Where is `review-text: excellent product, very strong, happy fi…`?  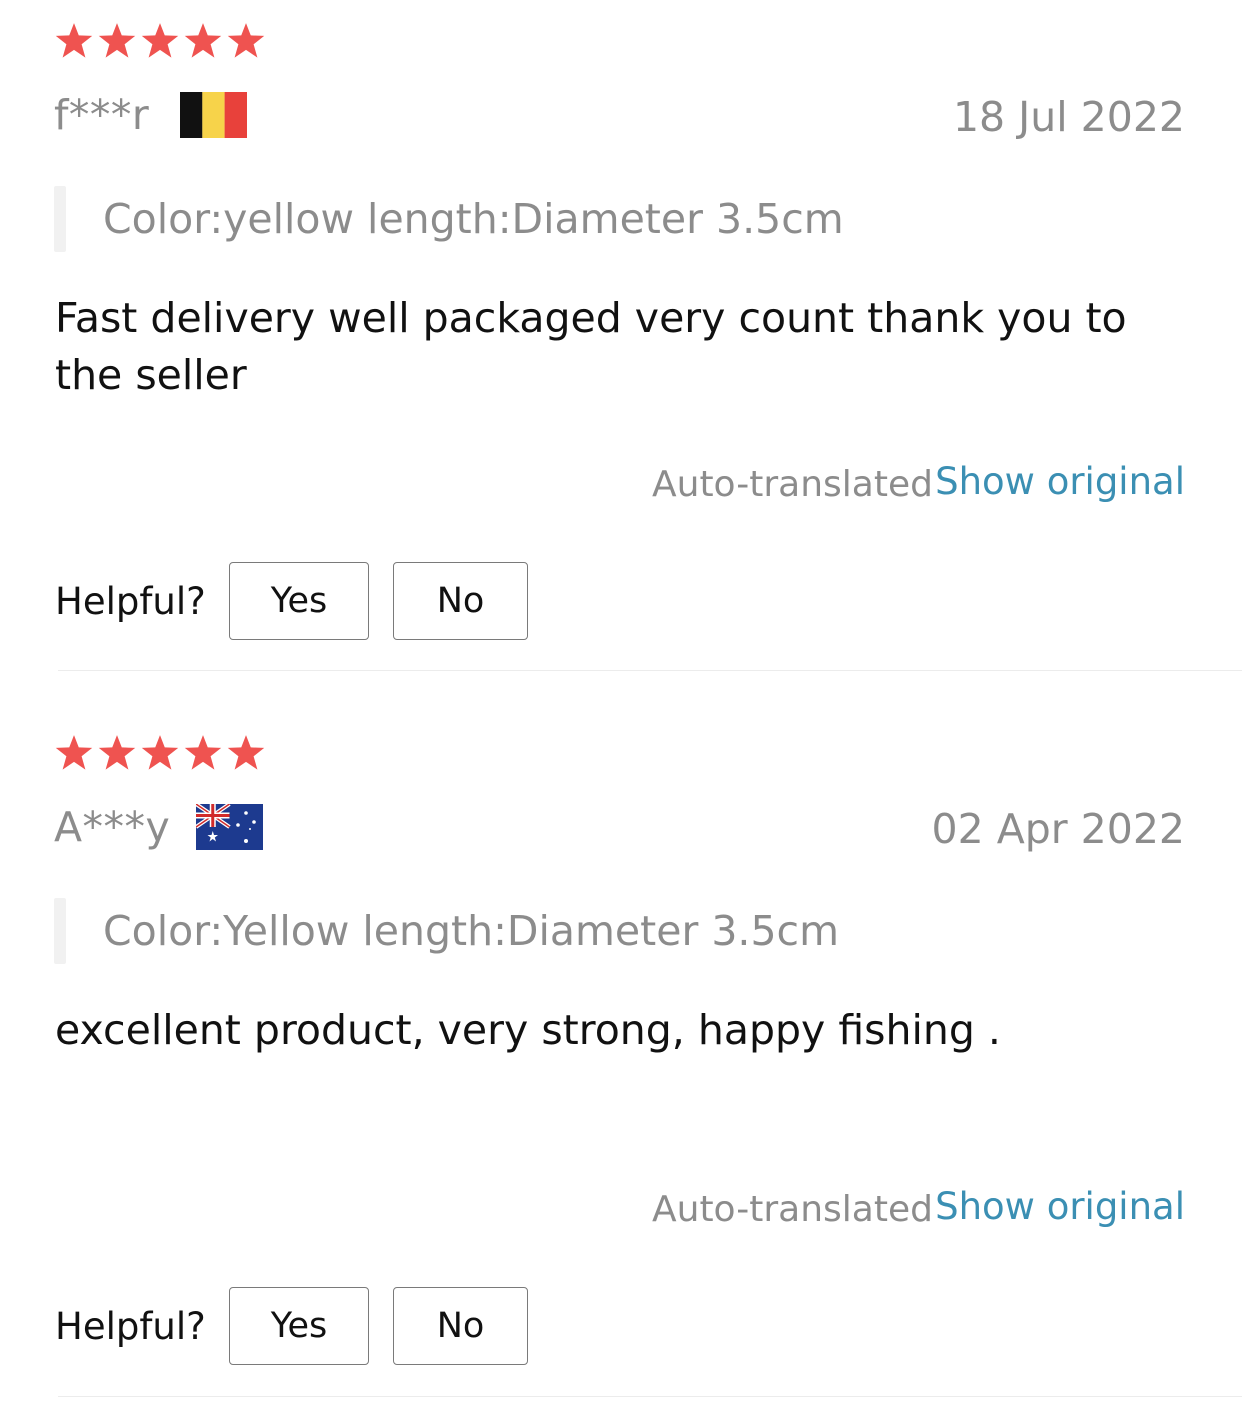
review-text: excellent product, very strong, happy fi… is located at coordinates (528, 1030).